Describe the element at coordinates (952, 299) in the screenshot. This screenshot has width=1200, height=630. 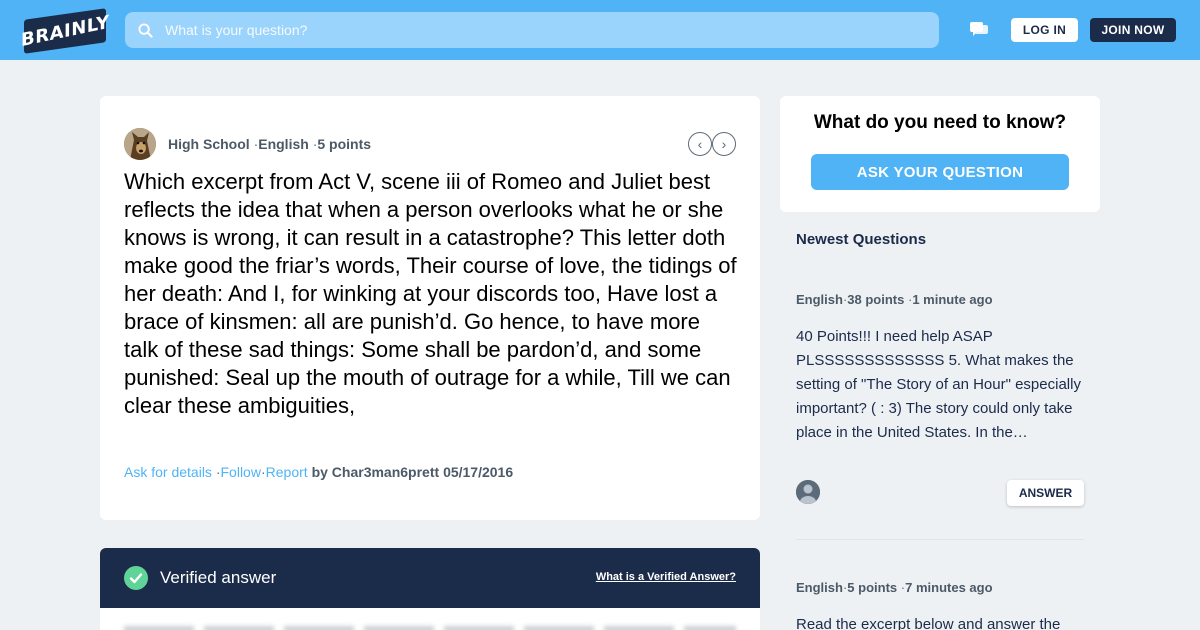
I see `newest-question-time: 1 minute ago` at that location.